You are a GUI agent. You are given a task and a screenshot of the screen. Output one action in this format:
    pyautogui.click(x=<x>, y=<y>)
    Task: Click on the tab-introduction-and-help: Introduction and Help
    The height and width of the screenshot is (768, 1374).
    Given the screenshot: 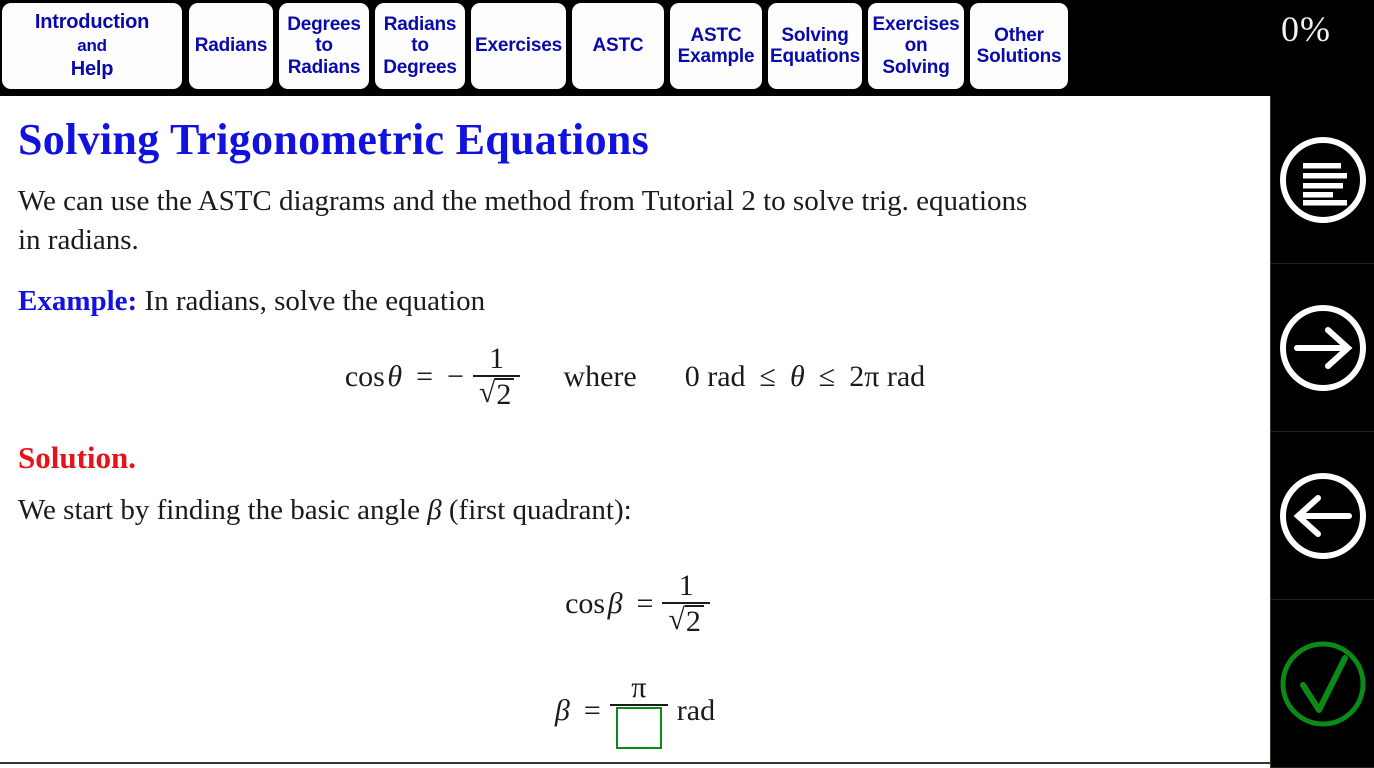 What is the action you would take?
    pyautogui.click(x=92, y=46)
    